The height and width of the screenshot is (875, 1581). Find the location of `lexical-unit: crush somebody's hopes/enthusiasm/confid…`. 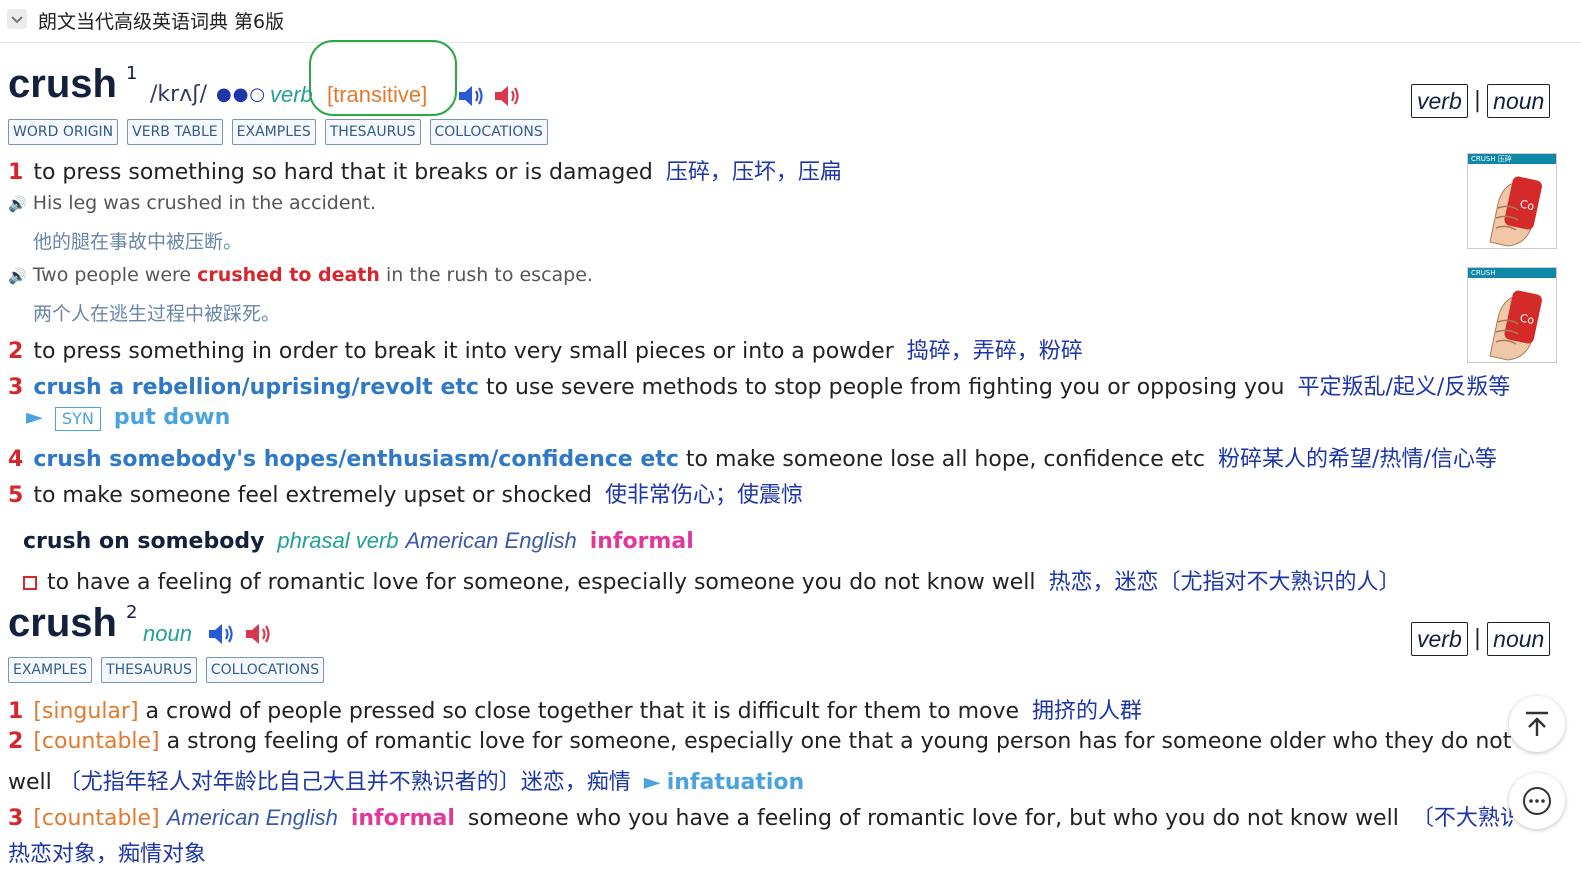

lexical-unit: crush somebody's hopes/enthusiasm/confid… is located at coordinates (356, 459).